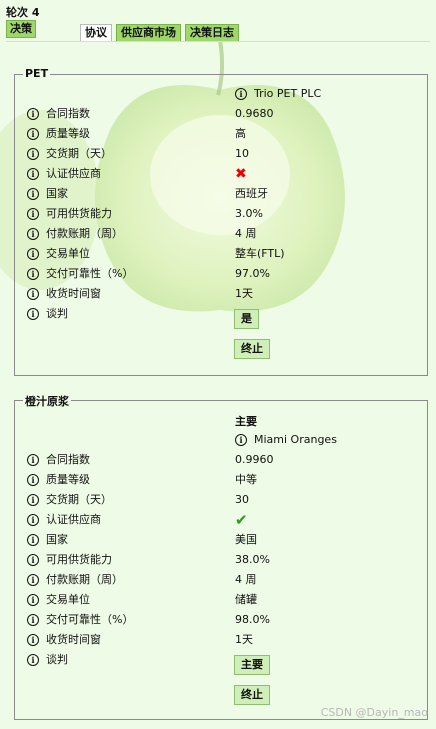  I want to click on pet-row-certified: i 认证供应商, so click(64, 174).